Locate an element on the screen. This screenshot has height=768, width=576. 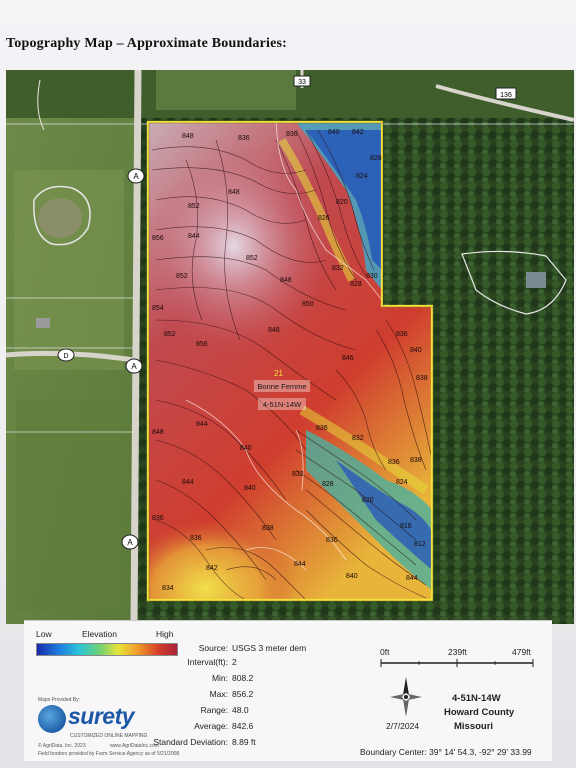
contour-label: 816 is located at coordinates (406, 526).